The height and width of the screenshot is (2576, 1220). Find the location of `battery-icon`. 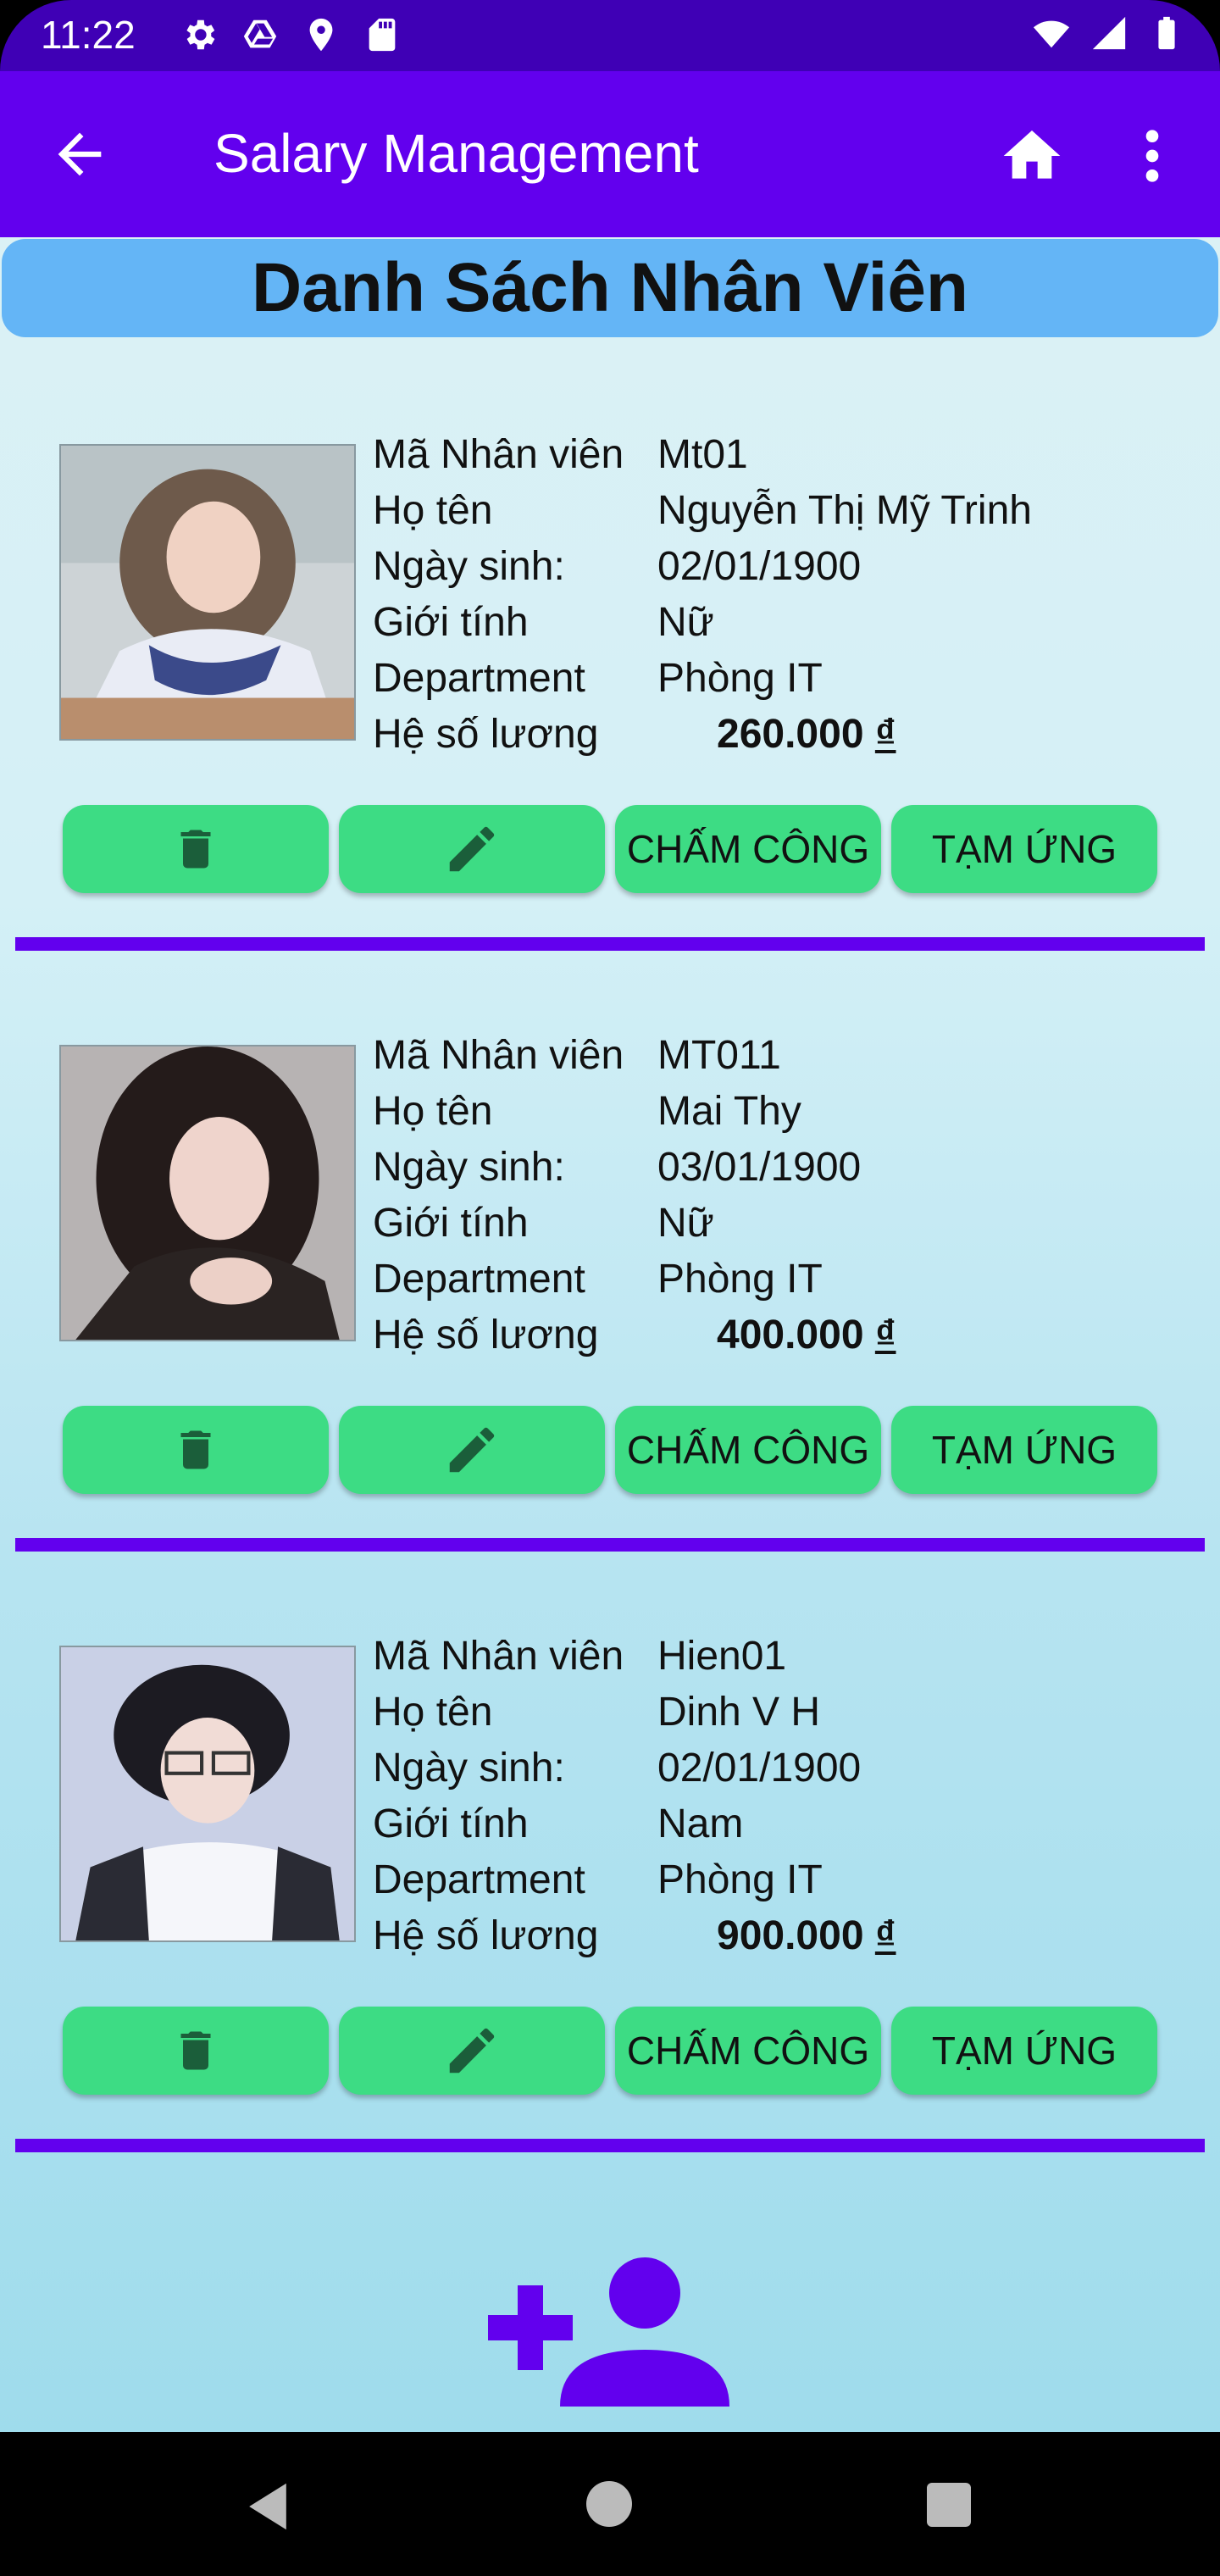

battery-icon is located at coordinates (1166, 33).